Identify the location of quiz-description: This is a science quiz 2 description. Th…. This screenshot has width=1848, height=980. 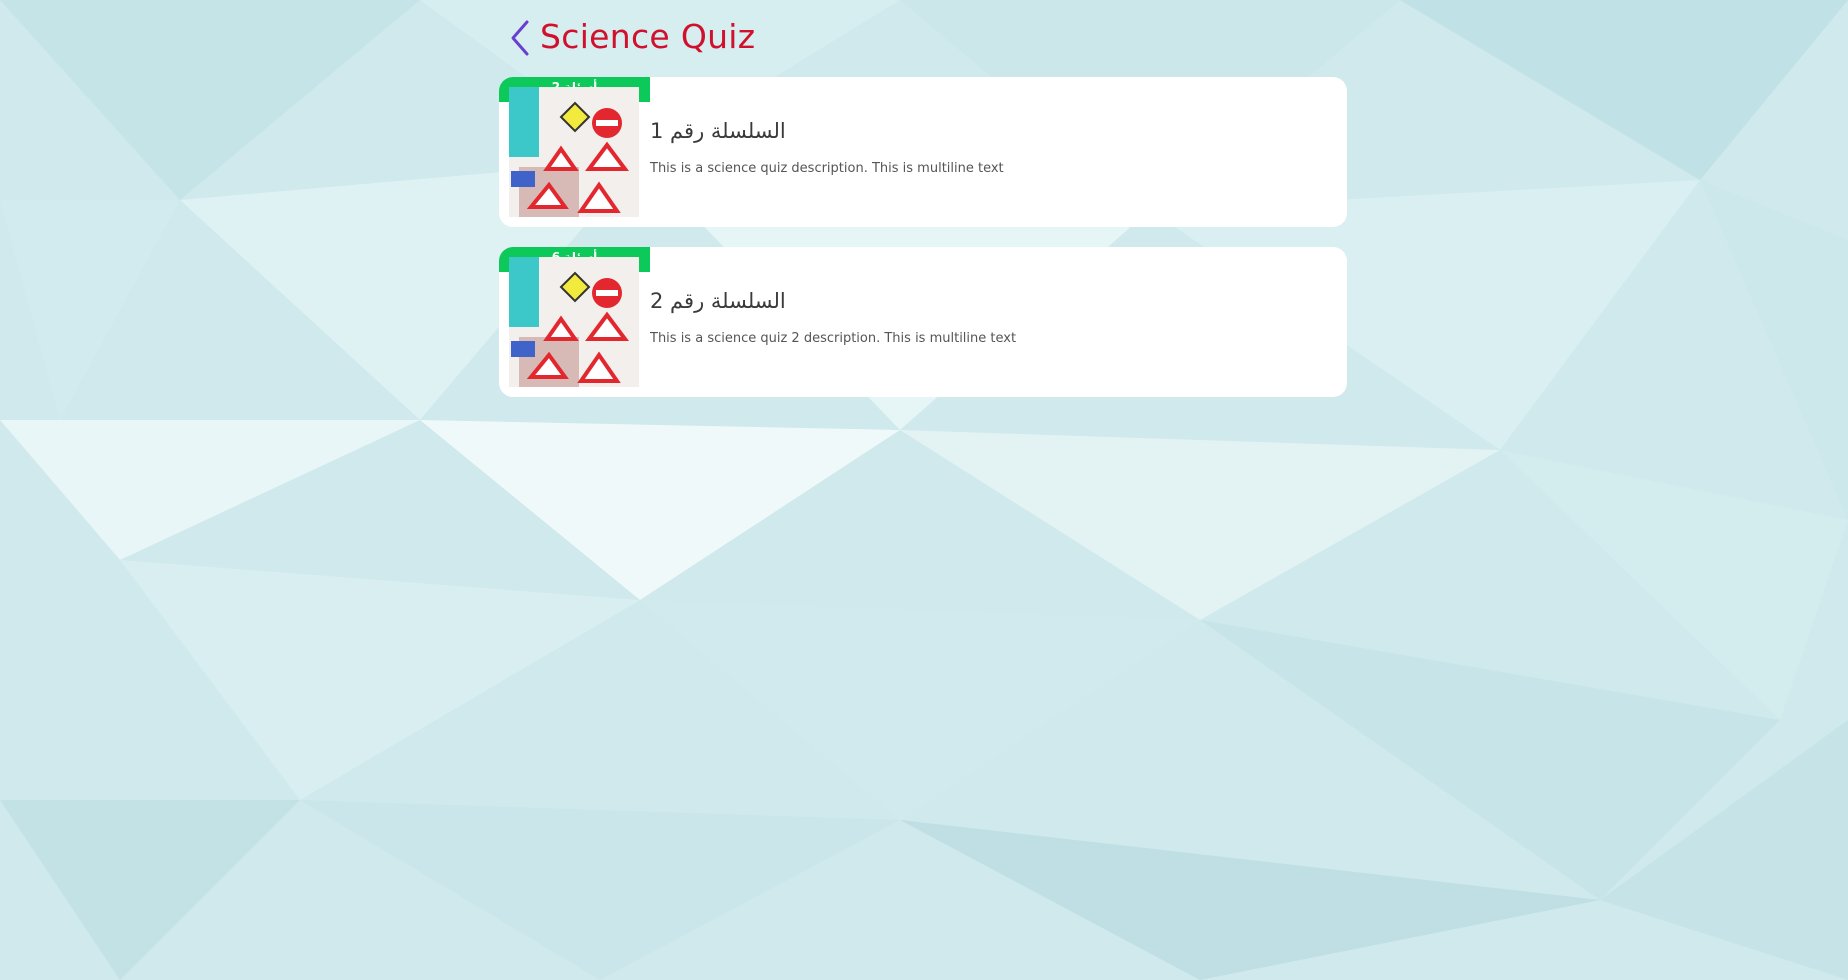
(833, 338).